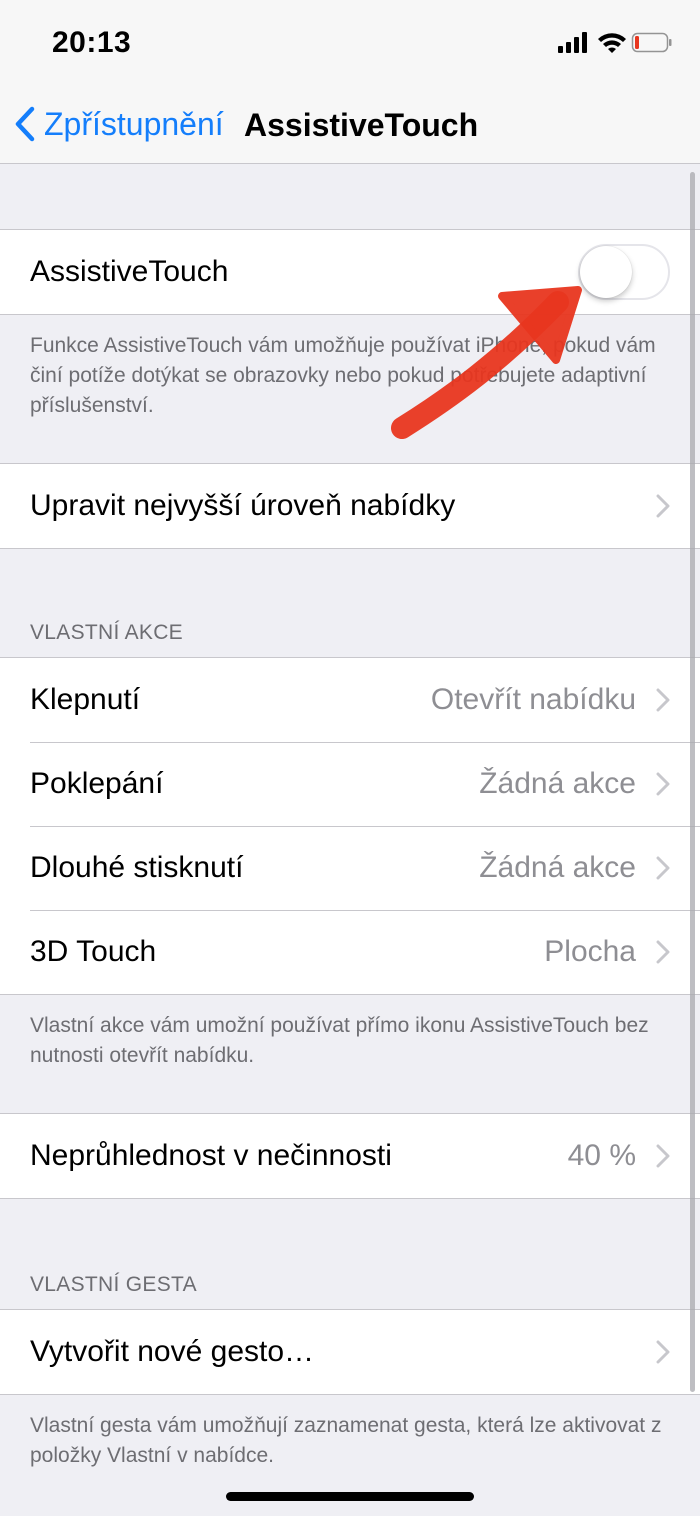  What do you see at coordinates (350, 784) in the screenshot?
I see `custom-action-row-double-tap: Poklepání Žádná akce` at bounding box center [350, 784].